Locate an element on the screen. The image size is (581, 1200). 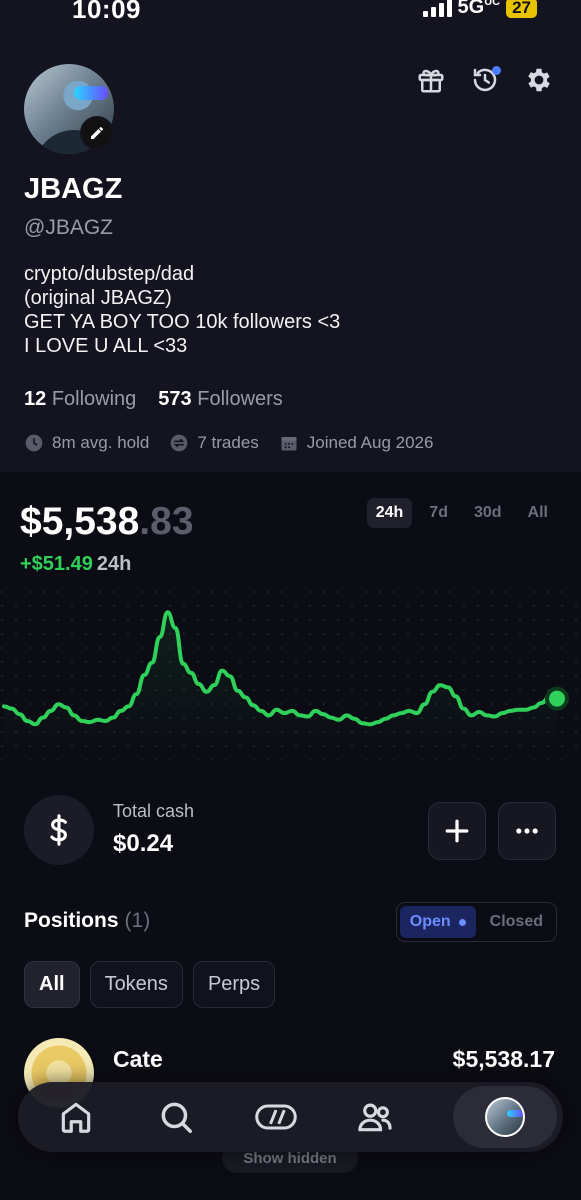
range-30d: 30d is located at coordinates (488, 513).